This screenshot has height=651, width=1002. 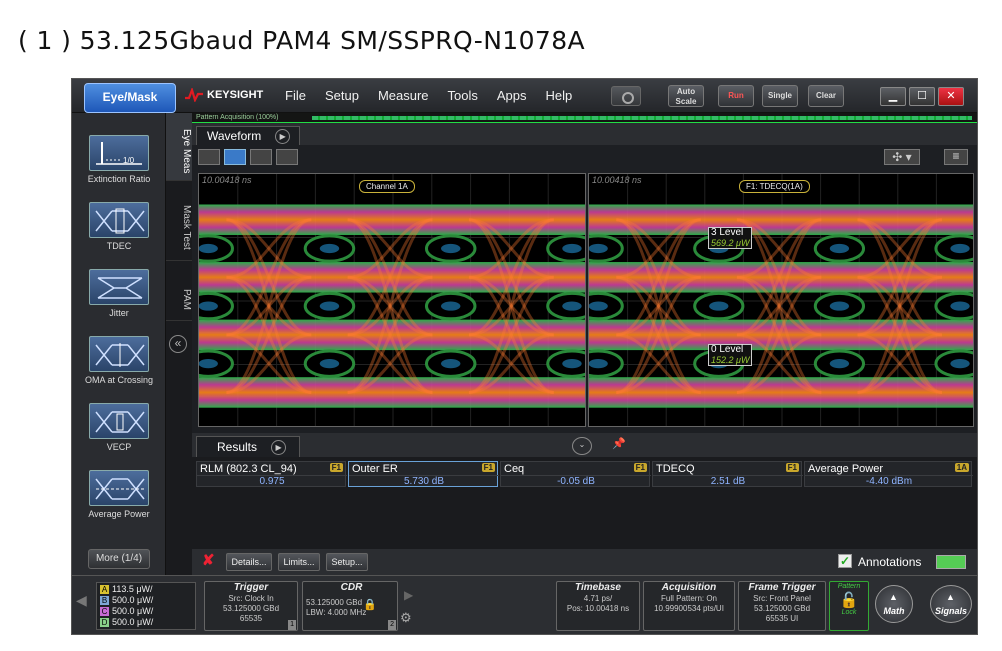 I want to click on layout-single-icon, so click(x=209, y=157).